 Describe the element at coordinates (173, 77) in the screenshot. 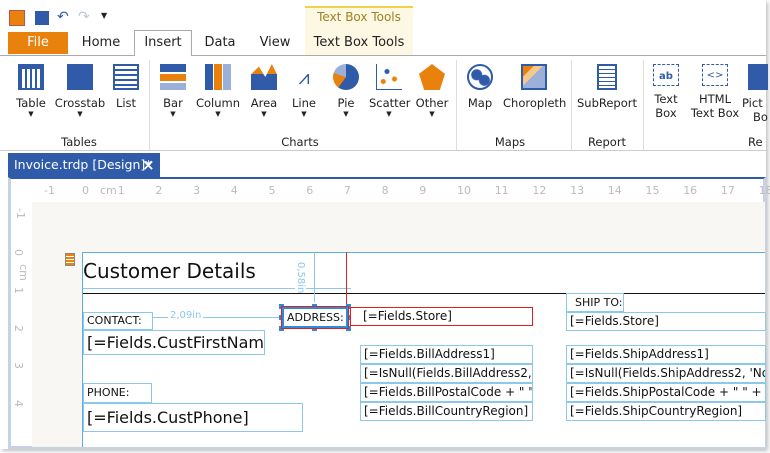

I see `bar-chart-icon` at that location.